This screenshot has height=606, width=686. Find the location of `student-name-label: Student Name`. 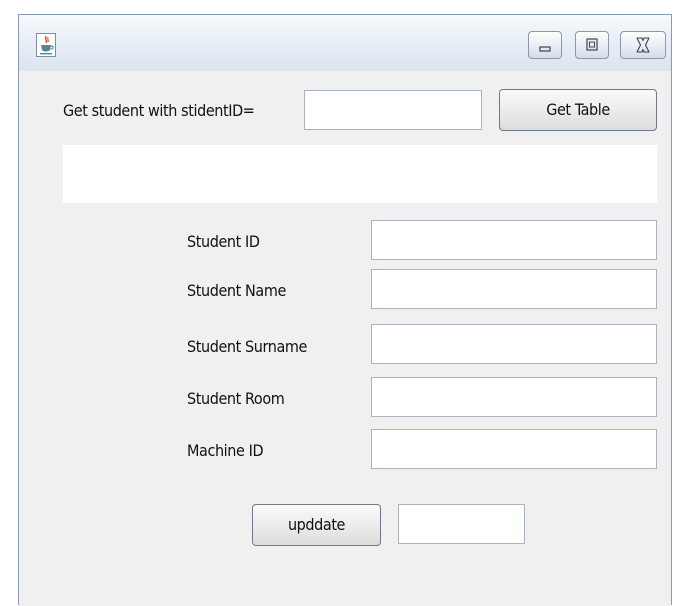

student-name-label: Student Name is located at coordinates (236, 290).